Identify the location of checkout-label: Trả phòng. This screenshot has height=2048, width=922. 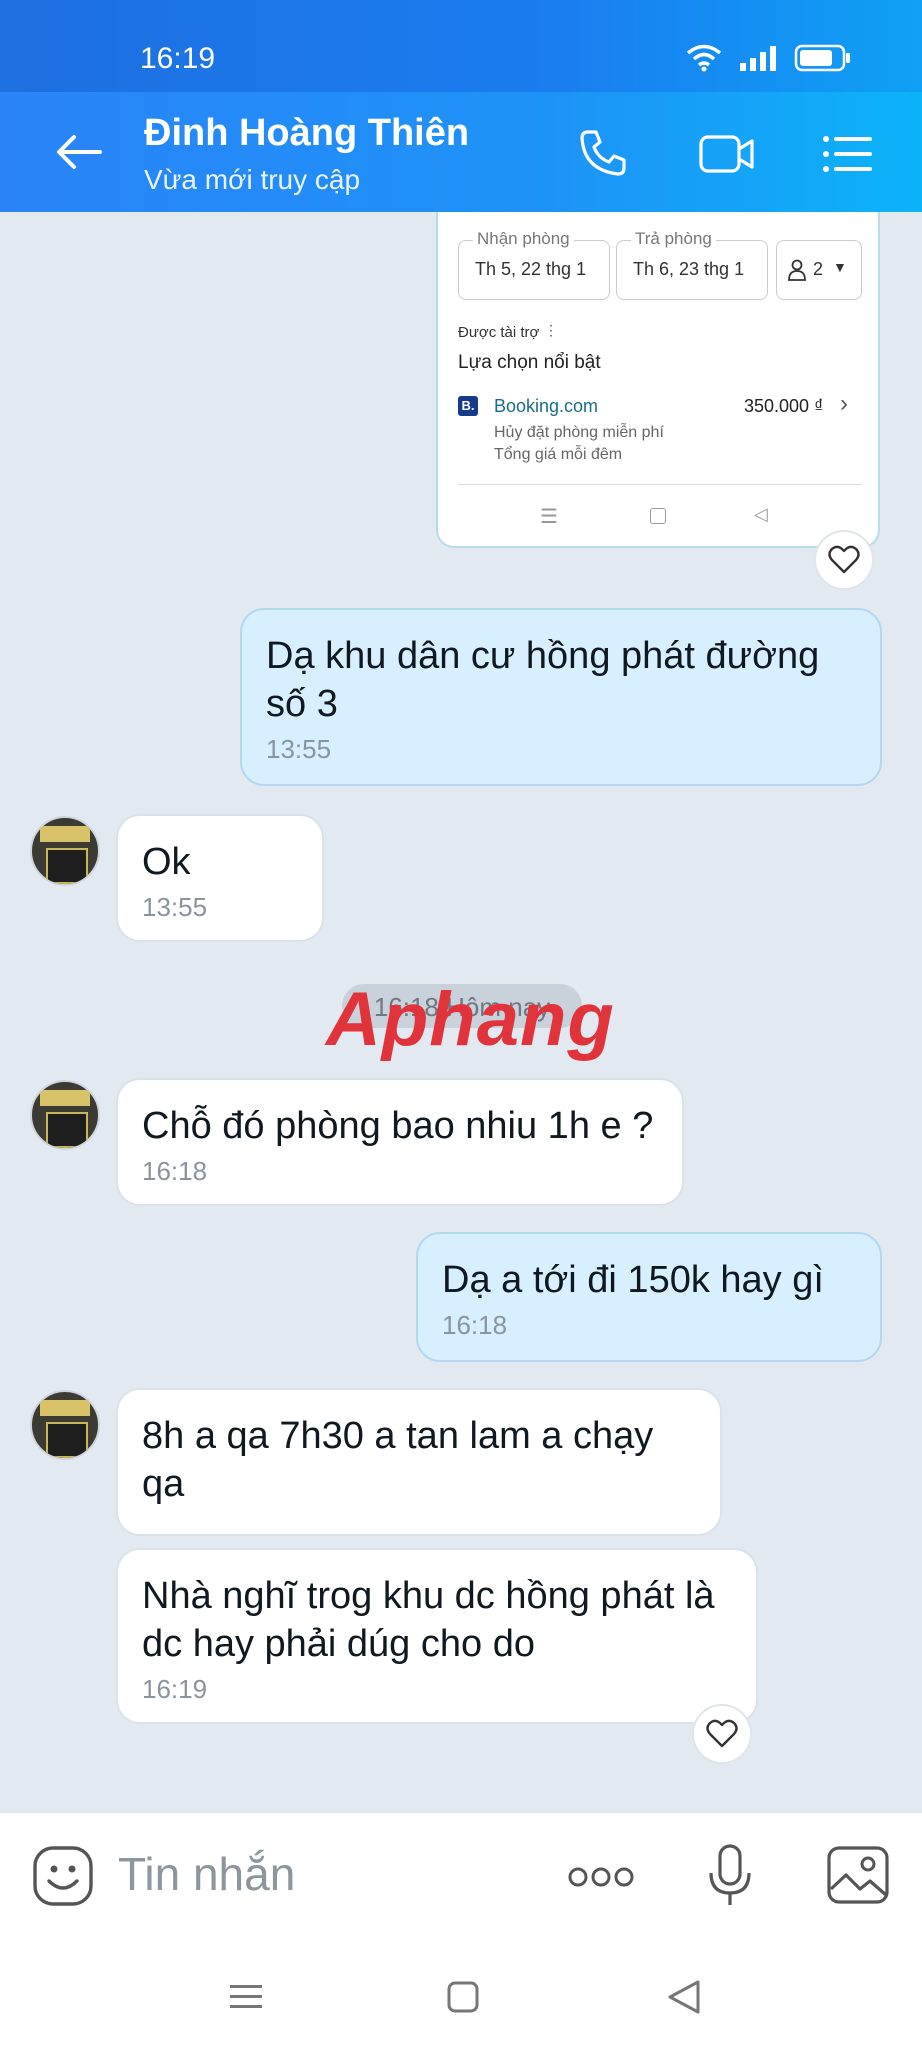
(673, 239).